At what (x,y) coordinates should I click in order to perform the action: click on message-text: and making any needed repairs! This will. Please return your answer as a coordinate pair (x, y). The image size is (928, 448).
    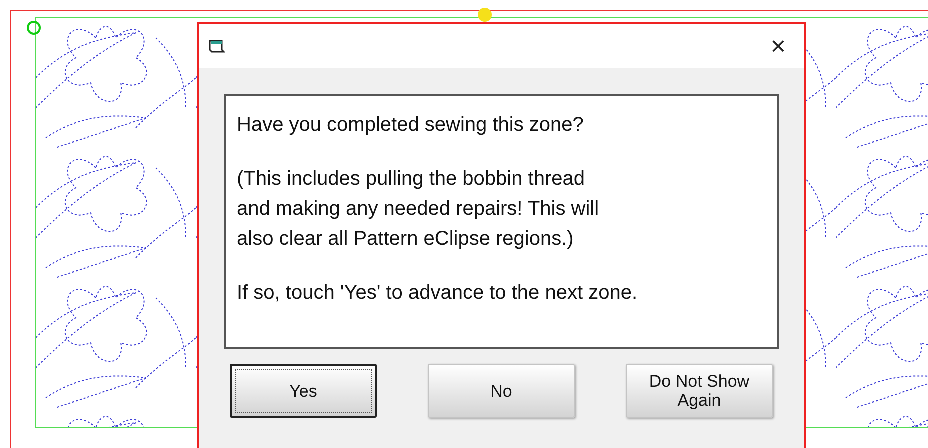
    Looking at the image, I should click on (418, 209).